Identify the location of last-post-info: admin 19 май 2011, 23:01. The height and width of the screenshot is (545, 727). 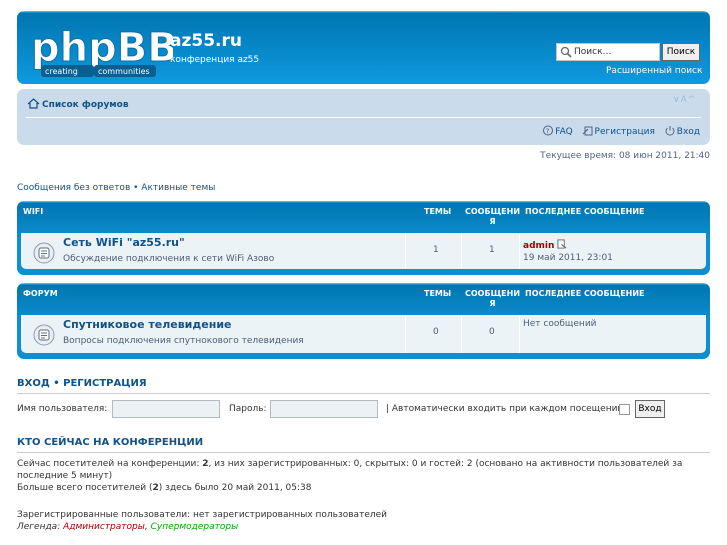
(568, 251).